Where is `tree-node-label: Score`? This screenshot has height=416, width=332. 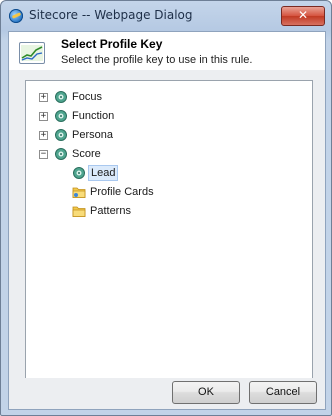 tree-node-label: Score is located at coordinates (86, 154).